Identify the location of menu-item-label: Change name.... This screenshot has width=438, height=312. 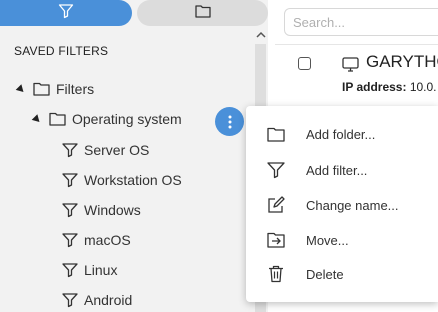
(352, 205).